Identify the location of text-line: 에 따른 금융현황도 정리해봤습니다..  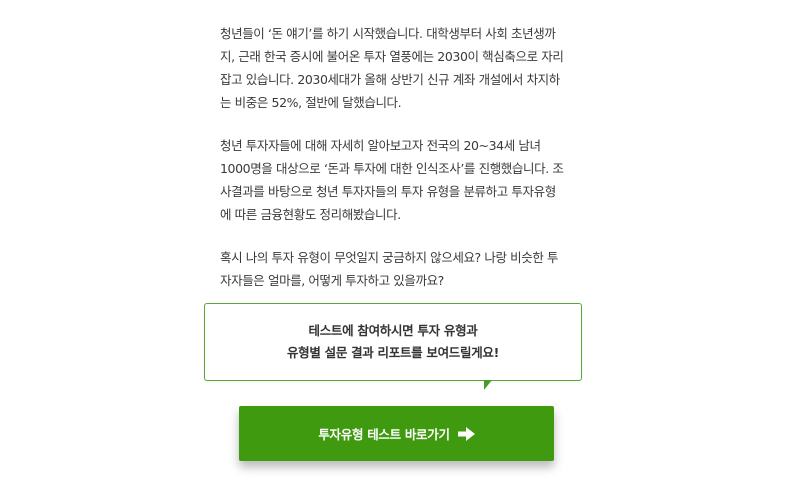
(310, 214).